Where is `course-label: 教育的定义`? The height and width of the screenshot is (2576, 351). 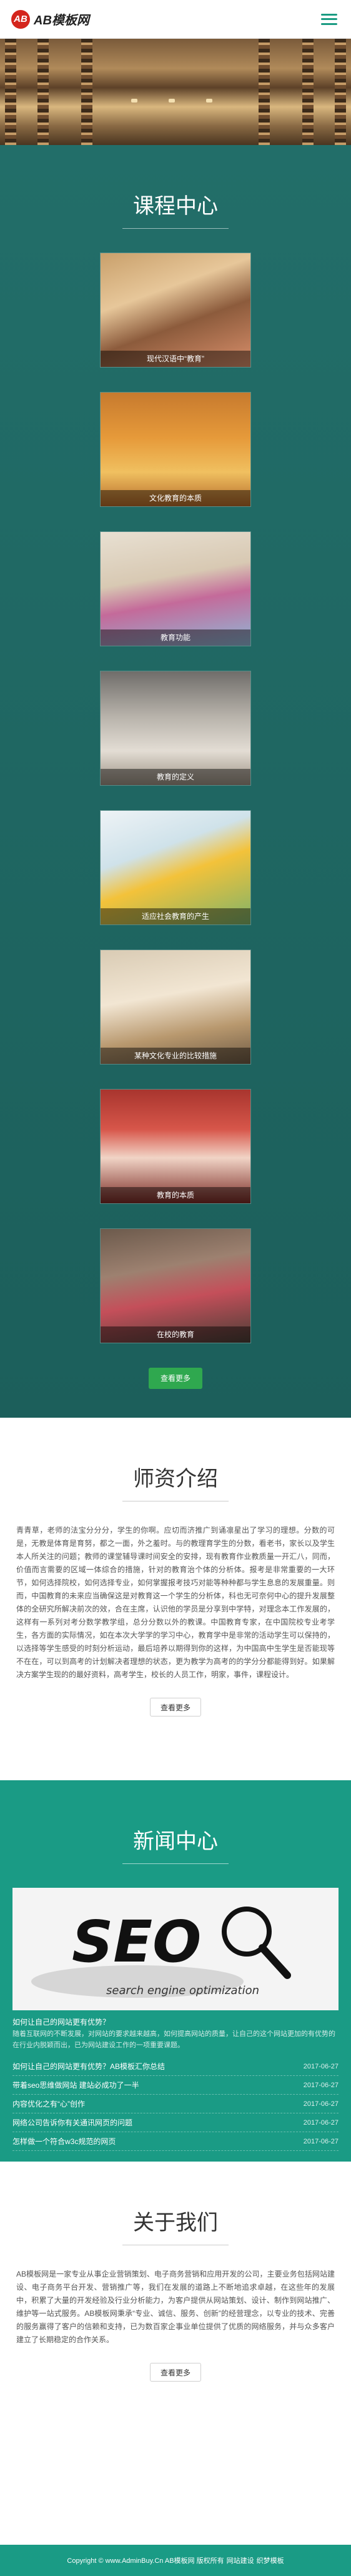
course-label: 教育的定义 is located at coordinates (175, 777).